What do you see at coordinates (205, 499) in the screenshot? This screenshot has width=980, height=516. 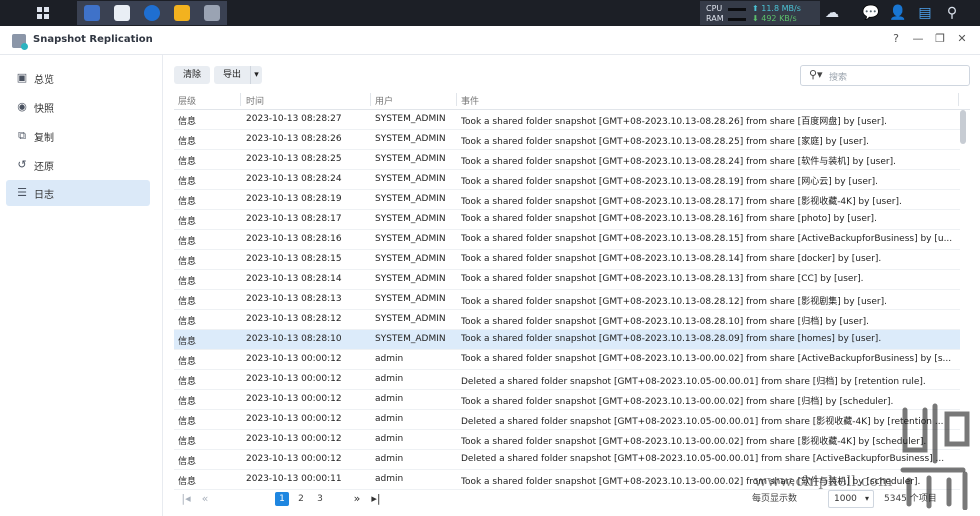 I see `previous-page-icon: «` at bounding box center [205, 499].